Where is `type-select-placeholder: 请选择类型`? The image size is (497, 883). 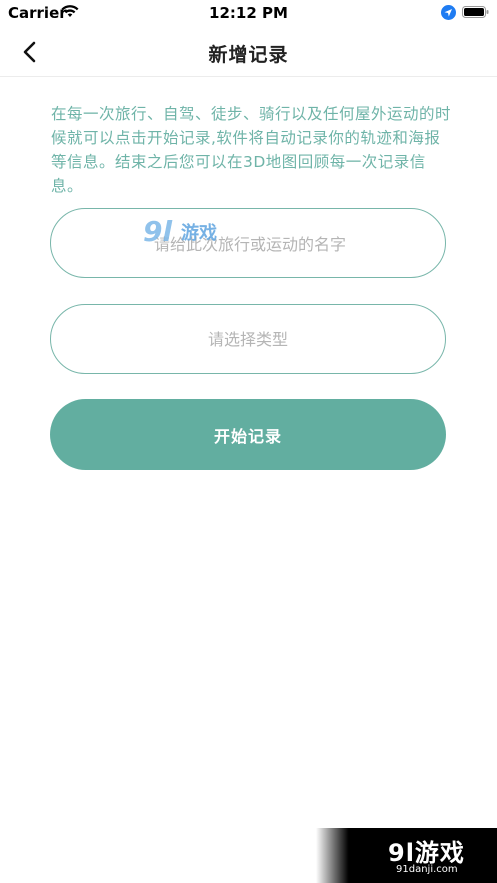 type-select-placeholder: 请选择类型 is located at coordinates (248, 339).